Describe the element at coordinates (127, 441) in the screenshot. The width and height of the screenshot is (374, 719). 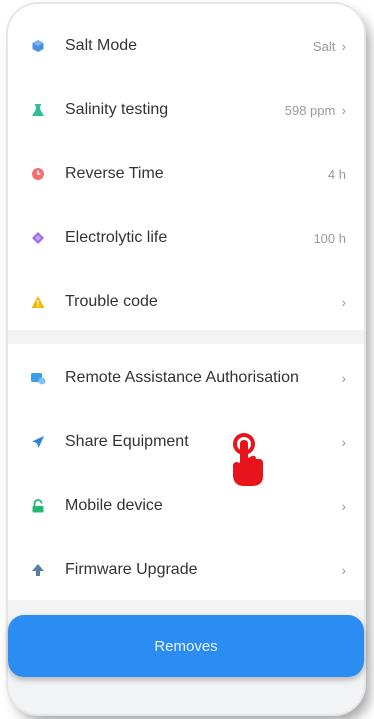
I see `device-item-label: Share Equipment` at that location.